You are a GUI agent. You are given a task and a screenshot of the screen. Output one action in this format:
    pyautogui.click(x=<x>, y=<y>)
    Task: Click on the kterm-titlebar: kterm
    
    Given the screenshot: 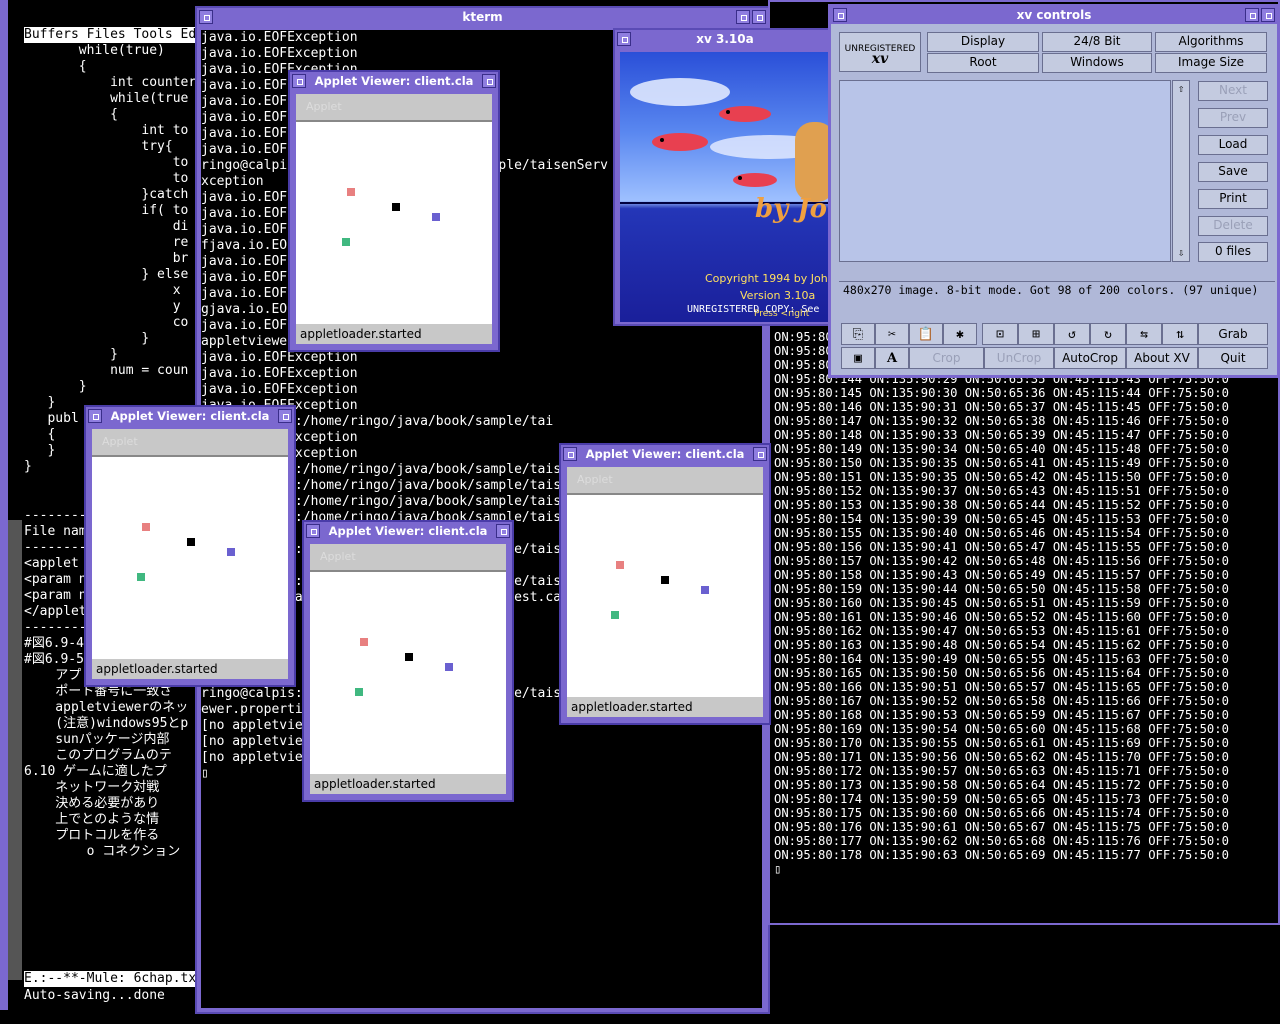 What is the action you would take?
    pyautogui.click(x=482, y=17)
    